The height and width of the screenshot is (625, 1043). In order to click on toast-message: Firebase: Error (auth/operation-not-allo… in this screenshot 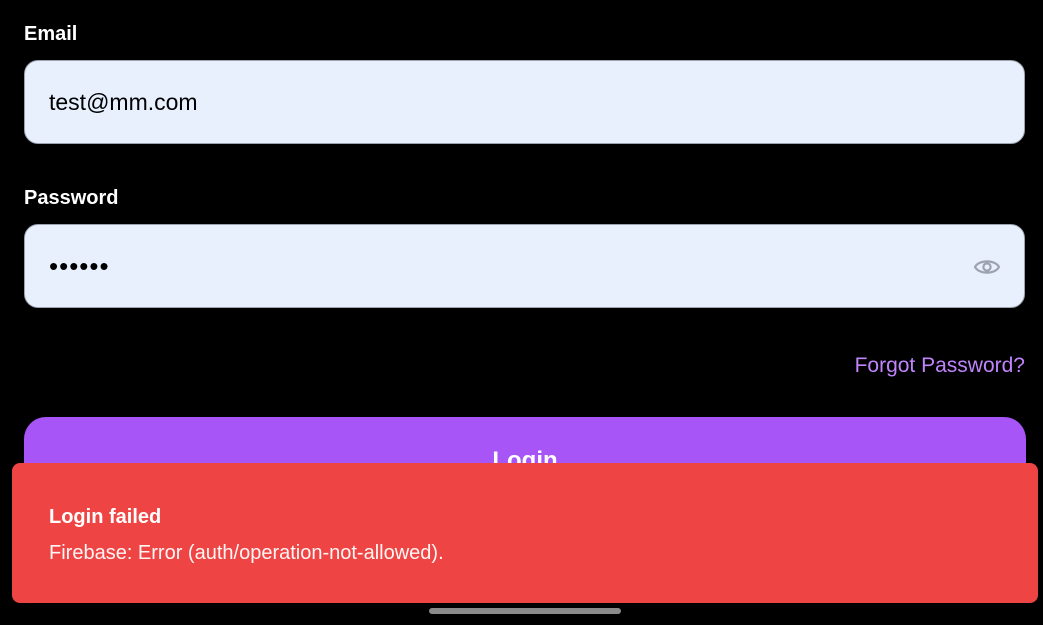, I will do `click(246, 553)`.